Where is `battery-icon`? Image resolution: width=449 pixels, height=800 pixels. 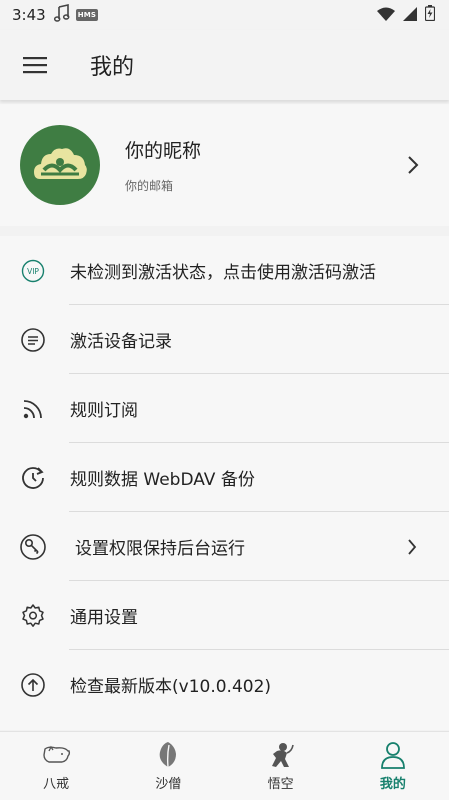
battery-icon is located at coordinates (430, 15).